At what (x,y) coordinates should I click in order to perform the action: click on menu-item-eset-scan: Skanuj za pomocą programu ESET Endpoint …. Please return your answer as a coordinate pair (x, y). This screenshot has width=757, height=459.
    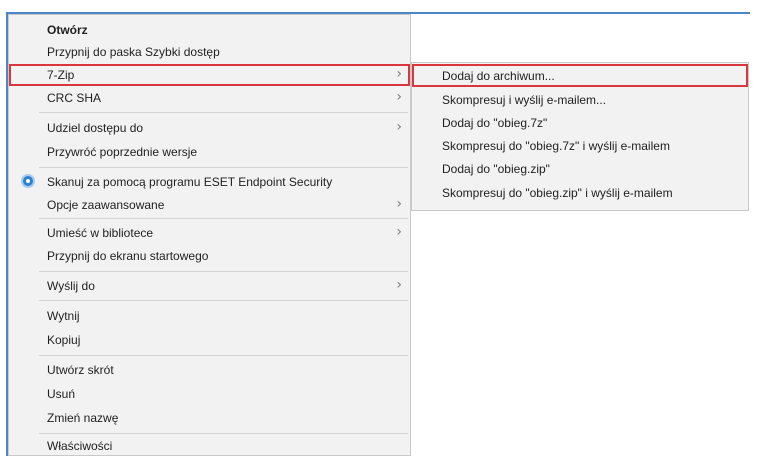
    Looking at the image, I should click on (209, 182).